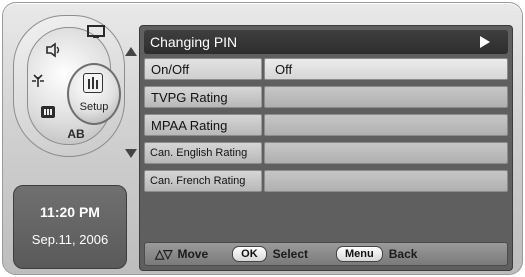  What do you see at coordinates (203, 181) in the screenshot?
I see `menu-row-label: Can. French Rating` at bounding box center [203, 181].